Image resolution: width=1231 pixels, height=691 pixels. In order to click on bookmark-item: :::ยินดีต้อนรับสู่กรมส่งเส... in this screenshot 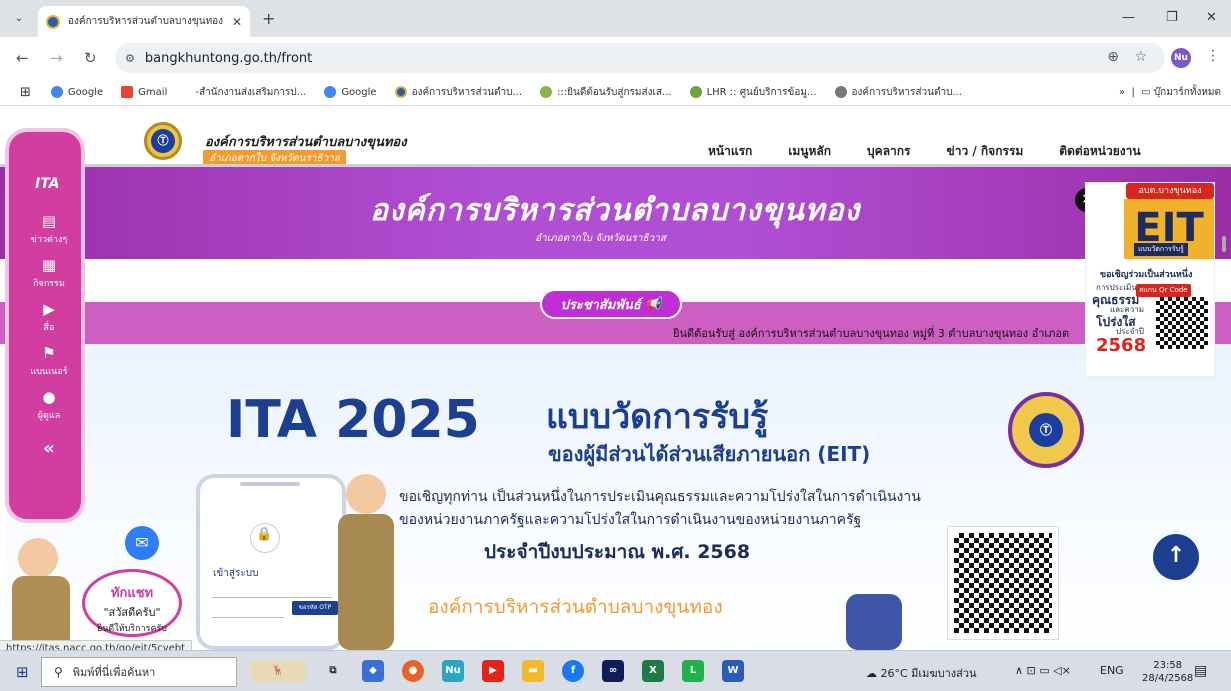, I will do `click(606, 92)`.